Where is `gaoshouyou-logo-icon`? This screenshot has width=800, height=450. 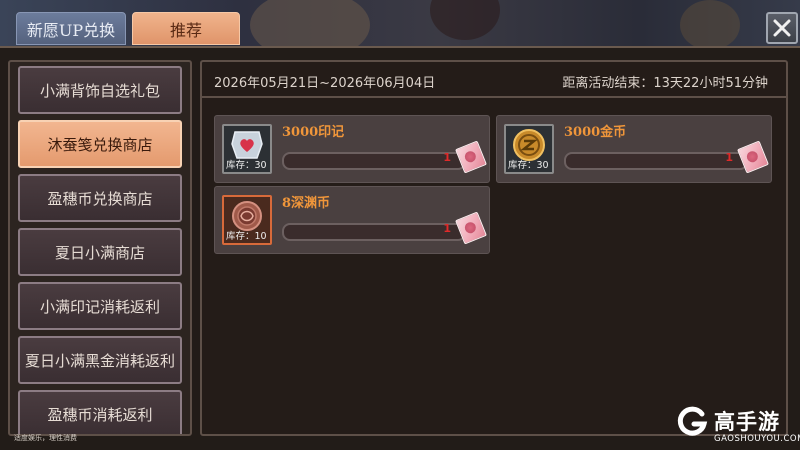 gaoshouyou-logo-icon is located at coordinates (692, 421).